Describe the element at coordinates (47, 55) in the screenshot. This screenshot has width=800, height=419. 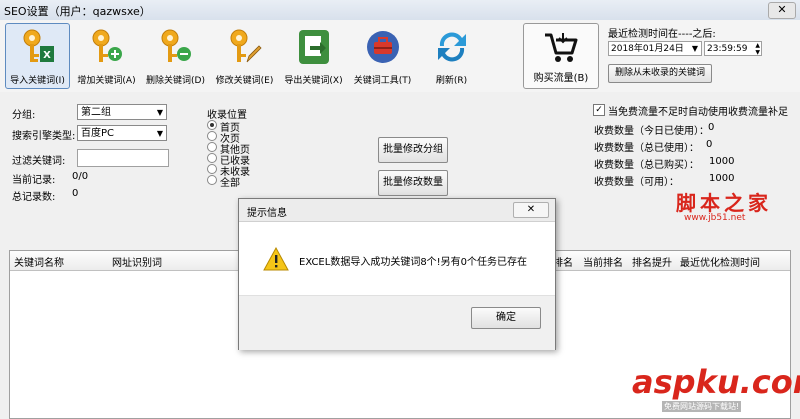
I see `svg-text: X` at that location.